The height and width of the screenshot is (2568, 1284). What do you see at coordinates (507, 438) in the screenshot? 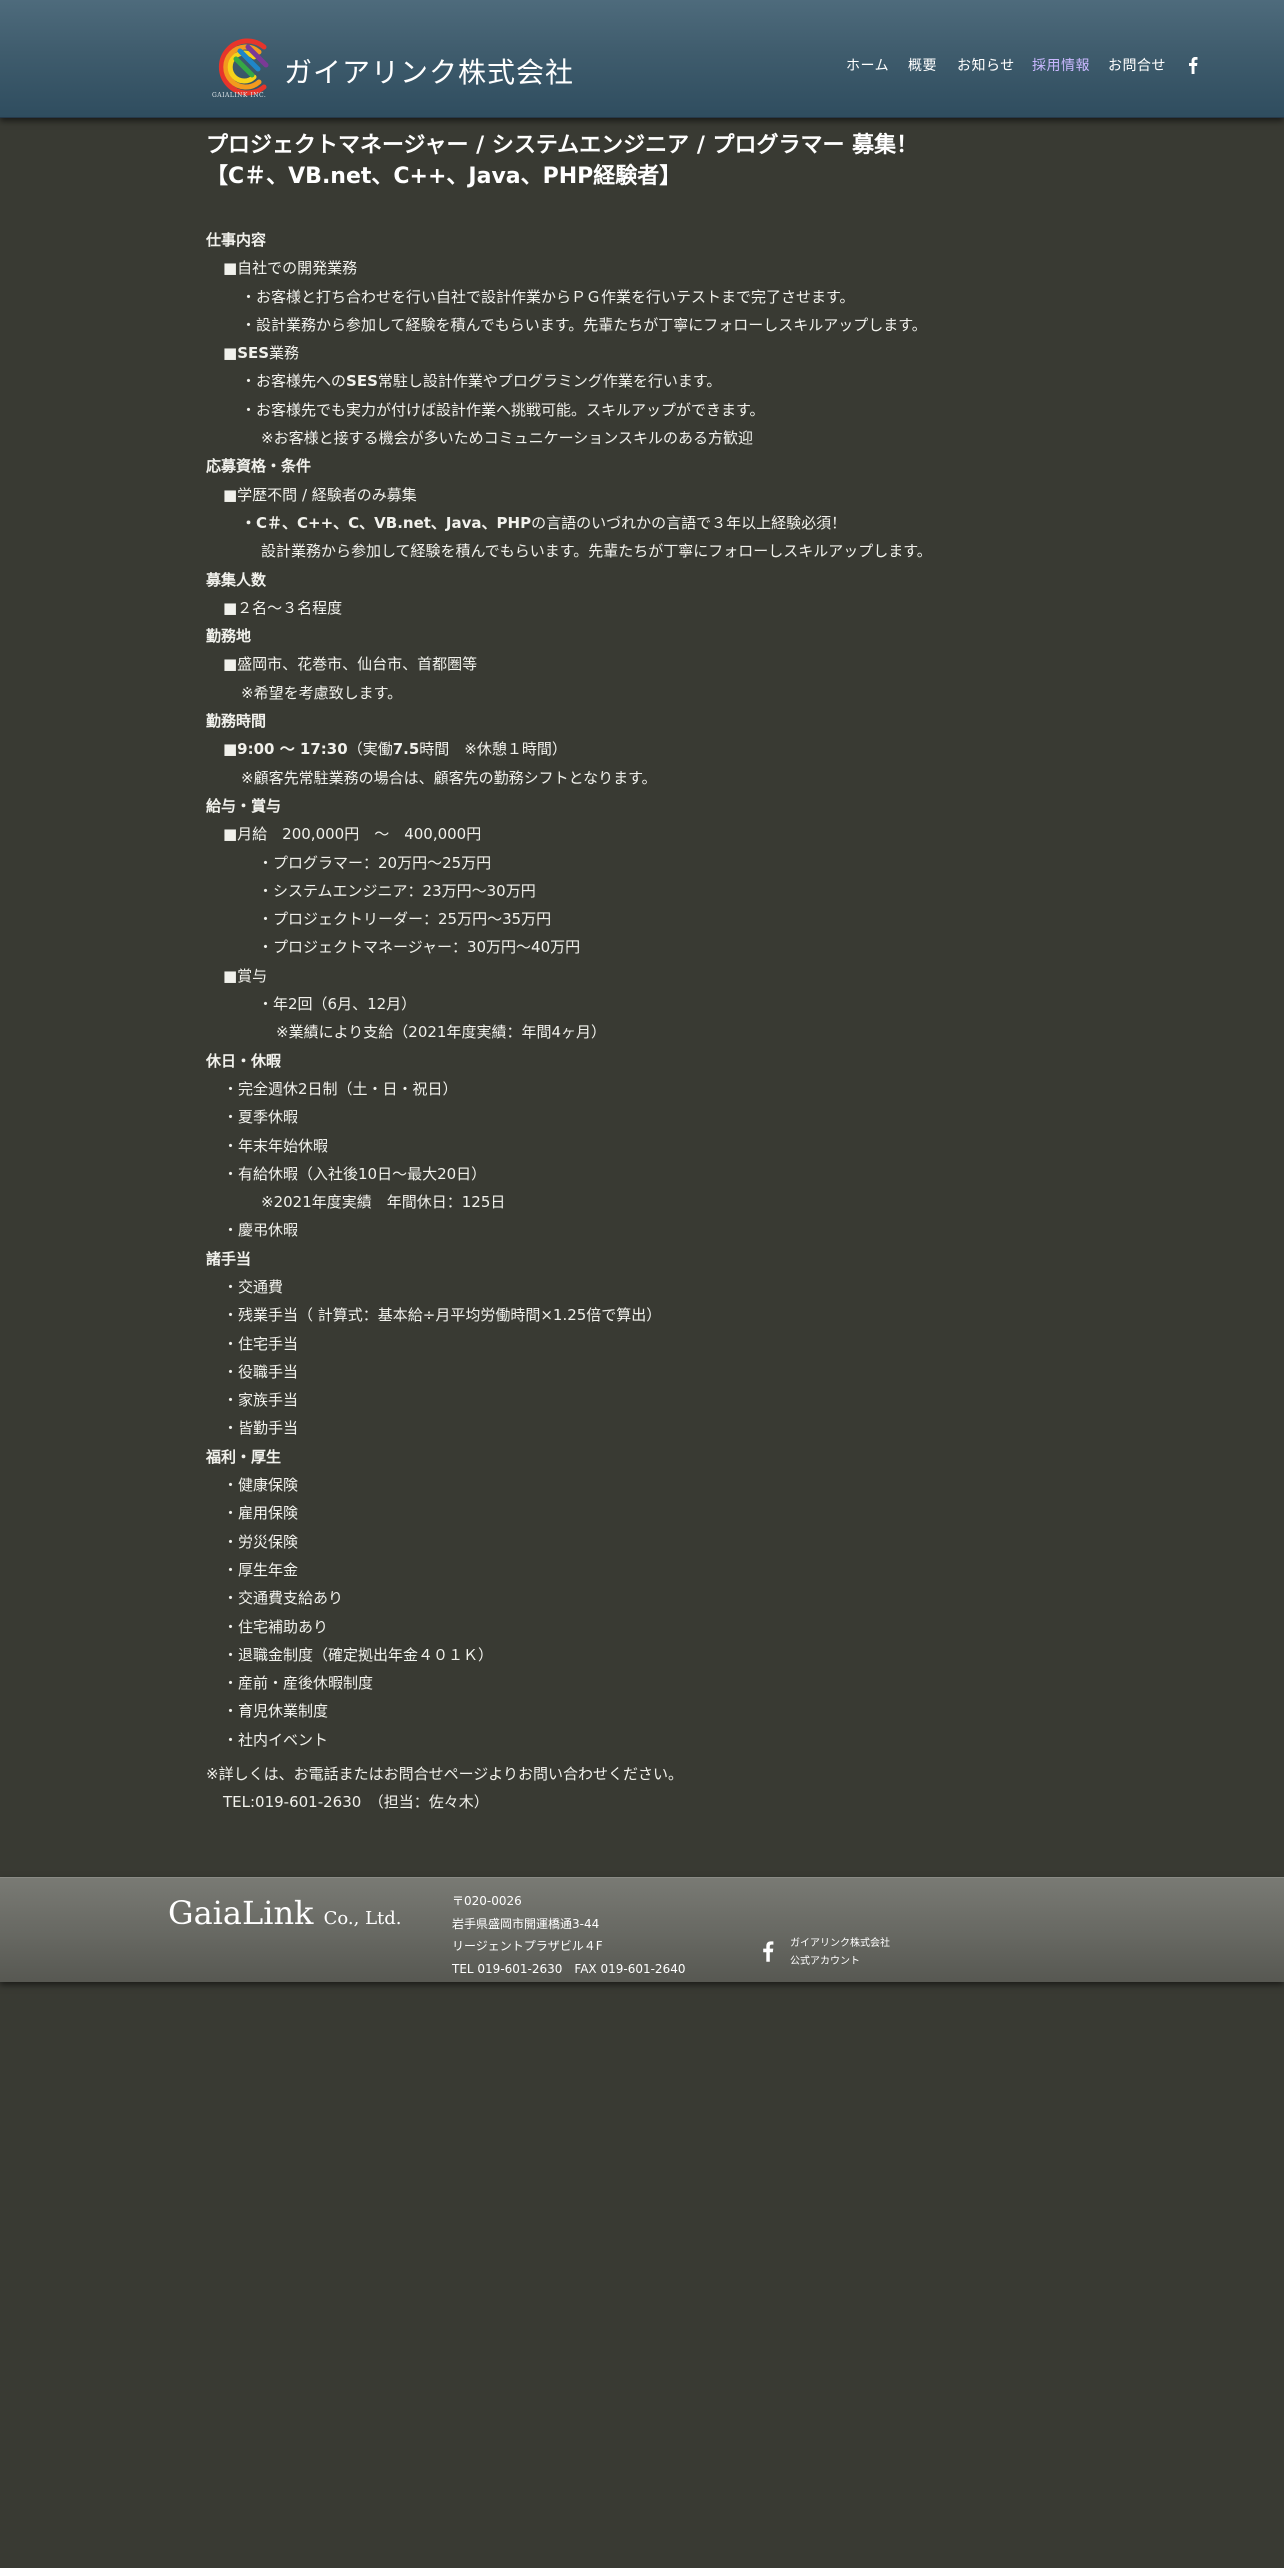
I see `job-note: ※お客様と接する機会が多いためコミュニケーションスキルのある方歓迎` at bounding box center [507, 438].